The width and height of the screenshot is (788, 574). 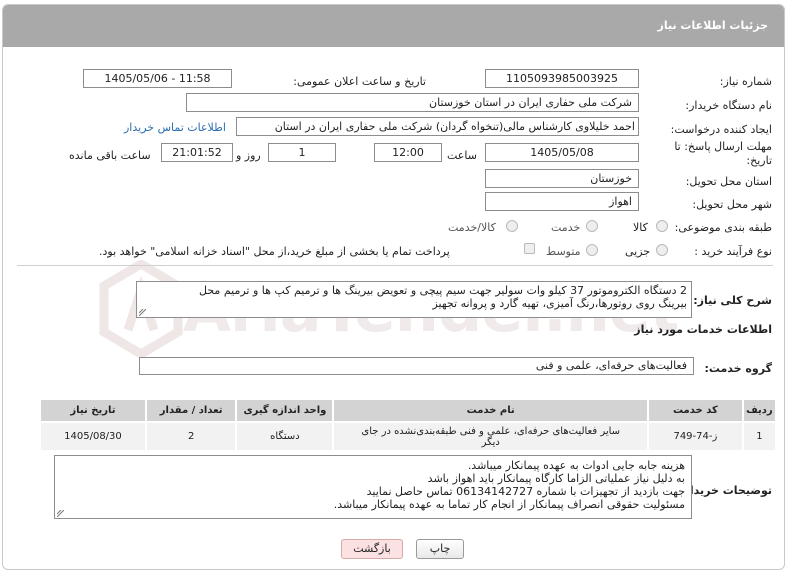 I want to click on col-unit: واحد اندازه گیری, so click(x=285, y=410).